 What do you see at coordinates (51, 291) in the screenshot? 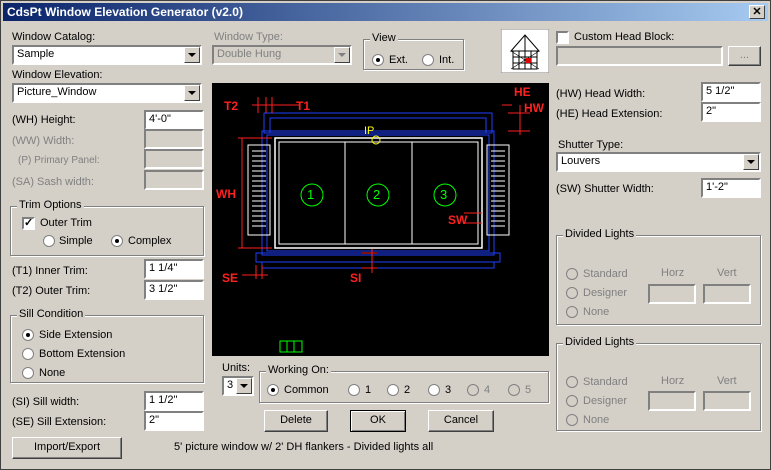
I see `outer-trim-field-label: (T2) Outer Trim:` at bounding box center [51, 291].